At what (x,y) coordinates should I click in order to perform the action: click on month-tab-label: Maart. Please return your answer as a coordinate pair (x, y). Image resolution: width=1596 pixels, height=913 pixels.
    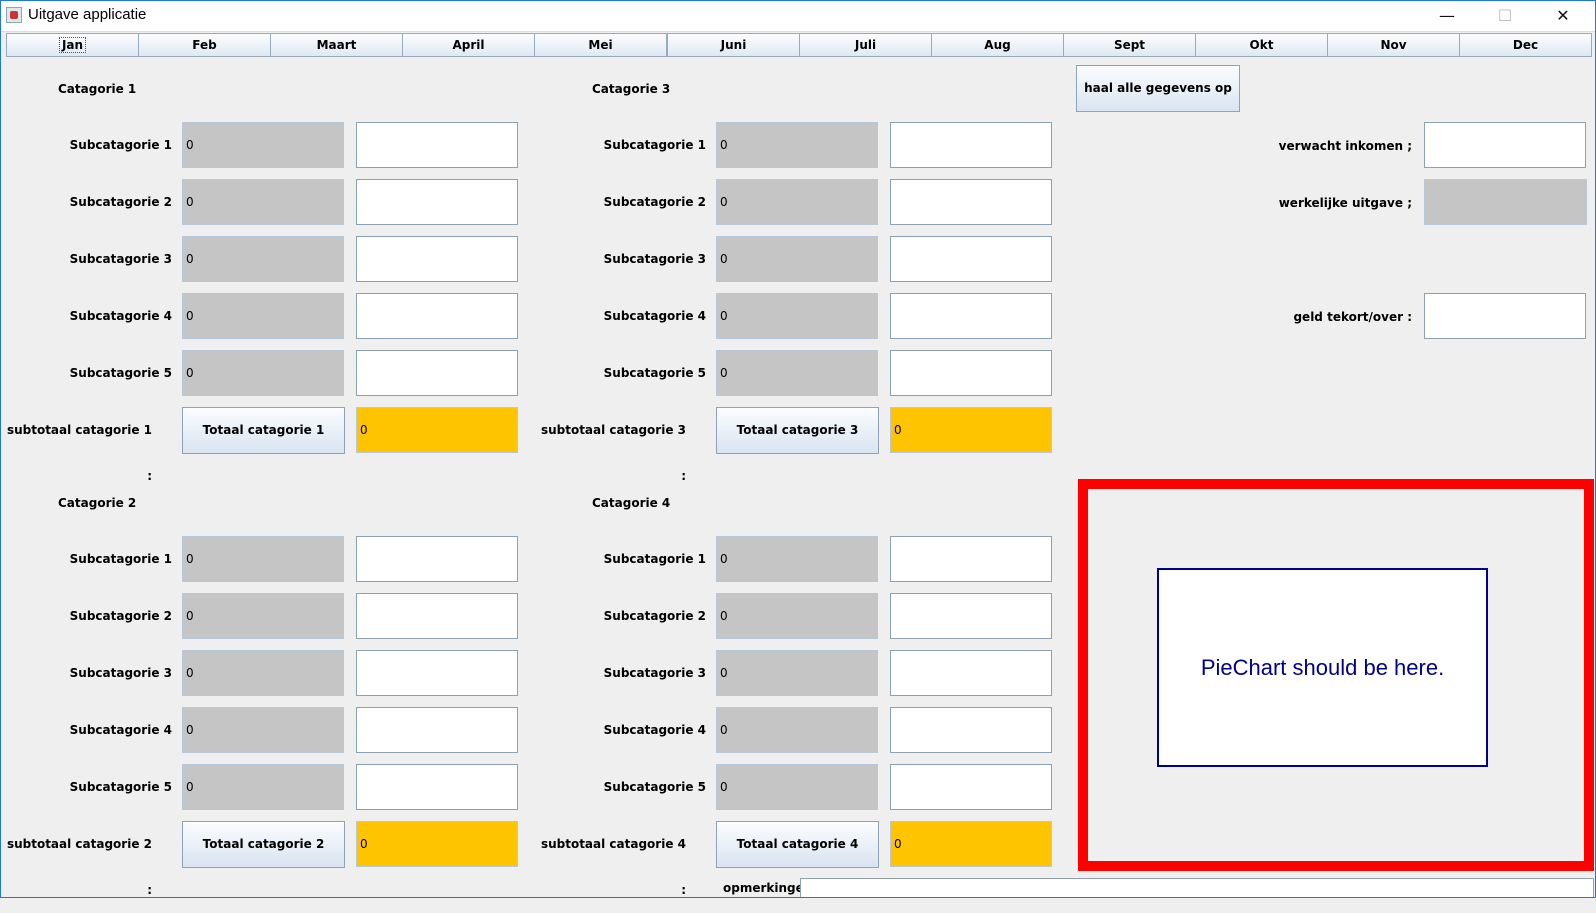
    Looking at the image, I should click on (336, 45).